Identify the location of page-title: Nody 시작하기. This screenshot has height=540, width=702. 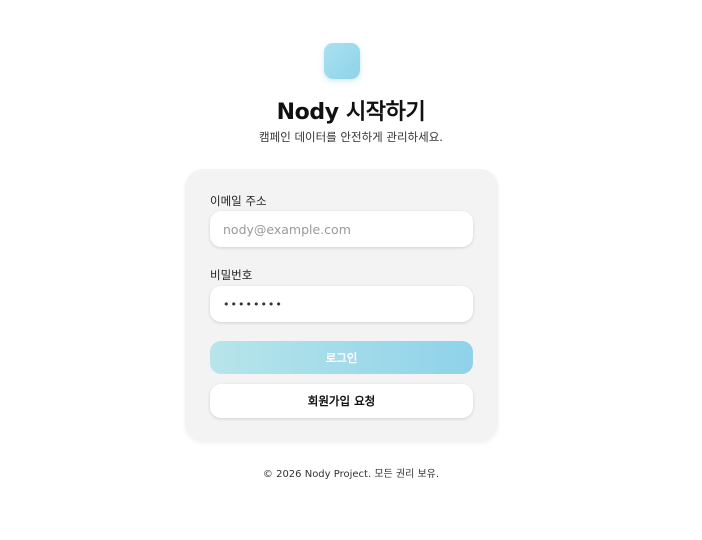
(351, 112).